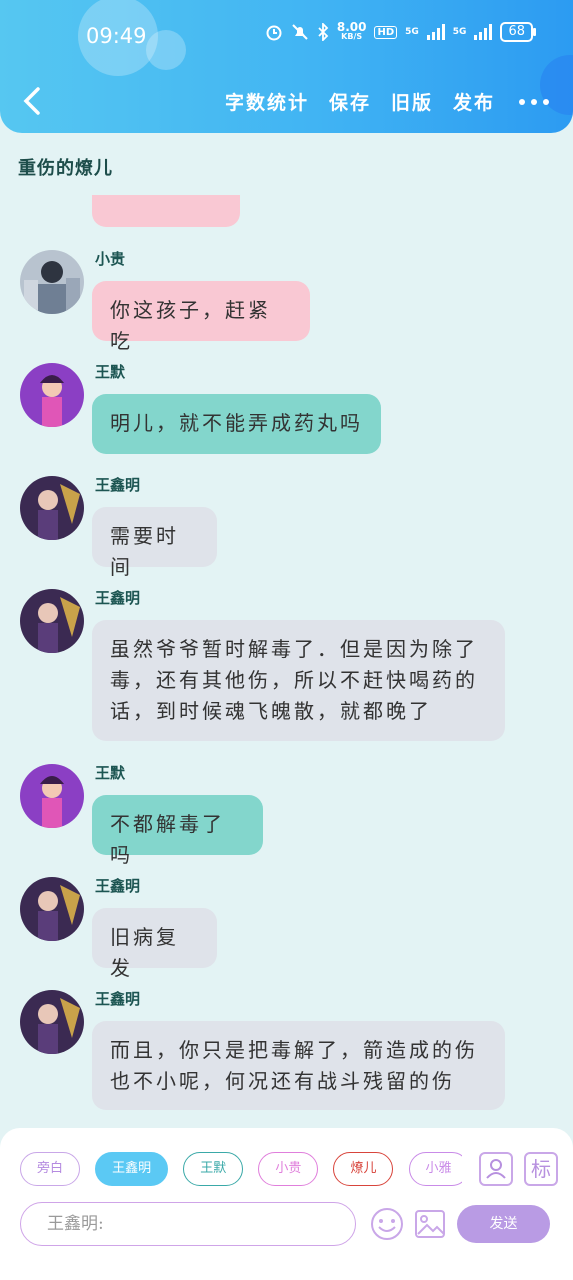 The width and height of the screenshot is (573, 1280). What do you see at coordinates (387, 1224) in the screenshot?
I see `emoji-icon` at bounding box center [387, 1224].